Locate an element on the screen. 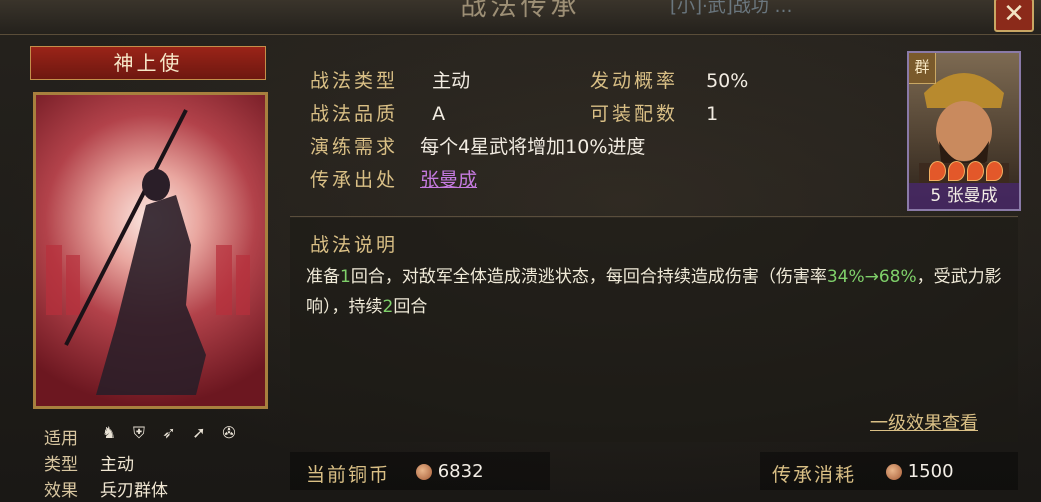 The width and height of the screenshot is (1041, 502). shield-icon: ⛨ is located at coordinates (138, 432).